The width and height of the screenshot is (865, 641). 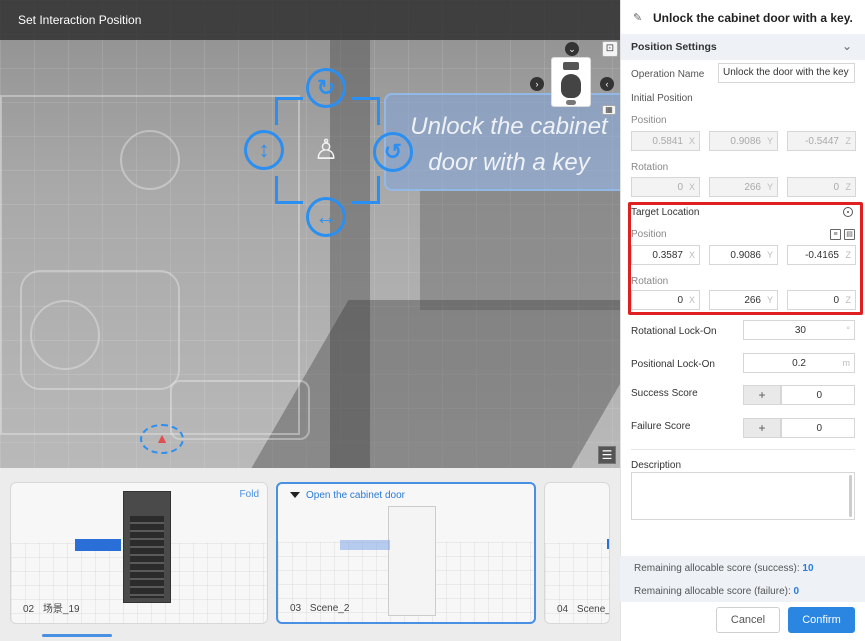 What do you see at coordinates (150, 160) in the screenshot?
I see `cabinet-knob` at bounding box center [150, 160].